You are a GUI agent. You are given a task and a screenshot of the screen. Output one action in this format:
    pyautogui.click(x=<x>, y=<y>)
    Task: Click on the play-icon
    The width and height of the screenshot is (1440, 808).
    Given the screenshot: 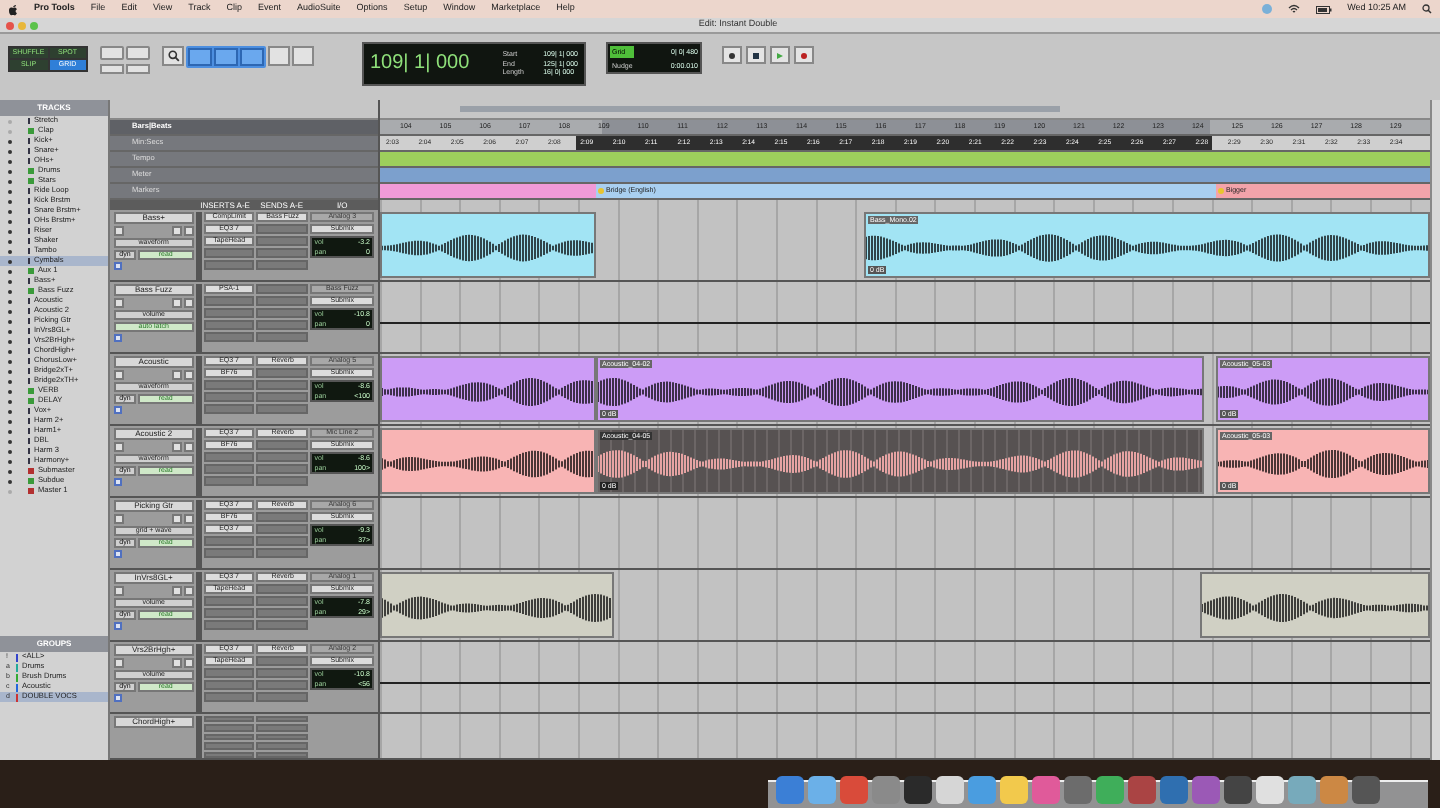 What is the action you would take?
    pyautogui.click(x=780, y=55)
    